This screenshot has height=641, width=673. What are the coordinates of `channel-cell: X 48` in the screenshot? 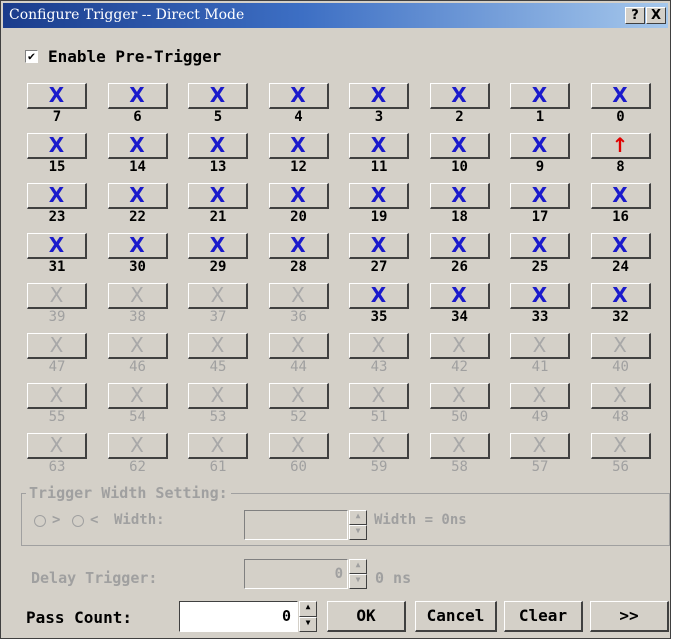 It's located at (620, 406).